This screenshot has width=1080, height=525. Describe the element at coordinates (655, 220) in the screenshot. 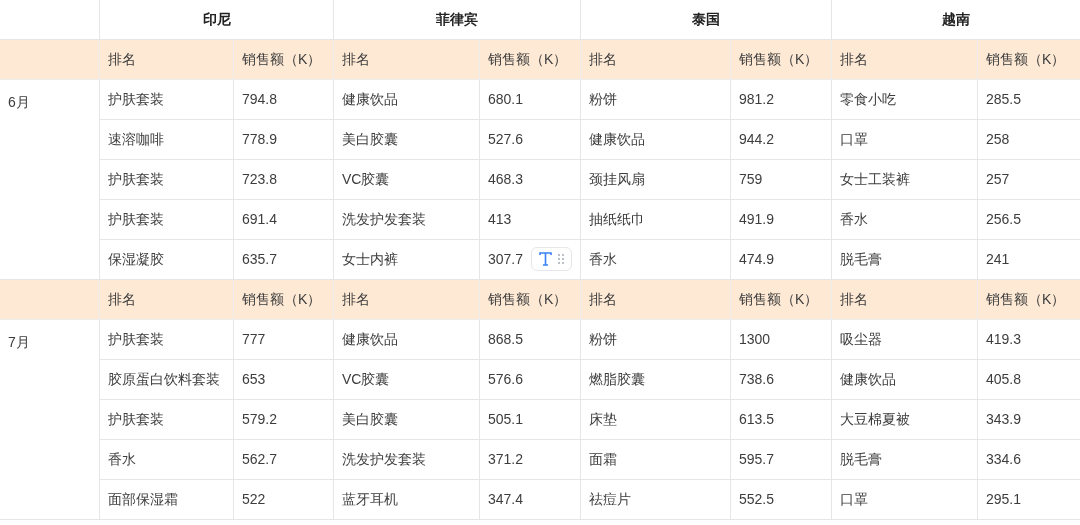

I see `table-cell: 抽纸纸巾` at that location.